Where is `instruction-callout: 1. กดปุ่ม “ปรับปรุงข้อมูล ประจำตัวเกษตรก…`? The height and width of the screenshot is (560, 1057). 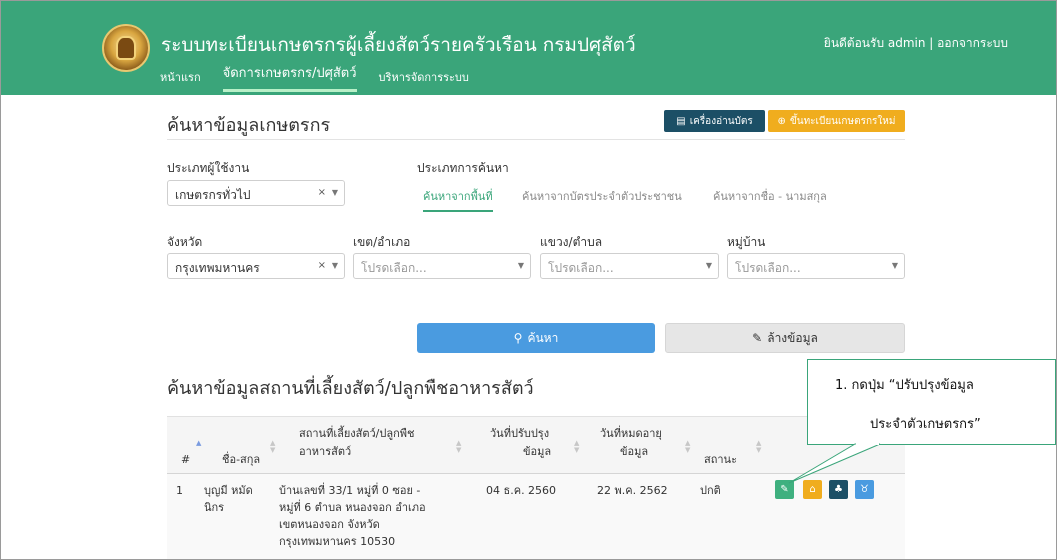 instruction-callout: 1. กดปุ่ม “ปรับปรุงข้อมูล ประจำตัวเกษตรก… is located at coordinates (931, 402).